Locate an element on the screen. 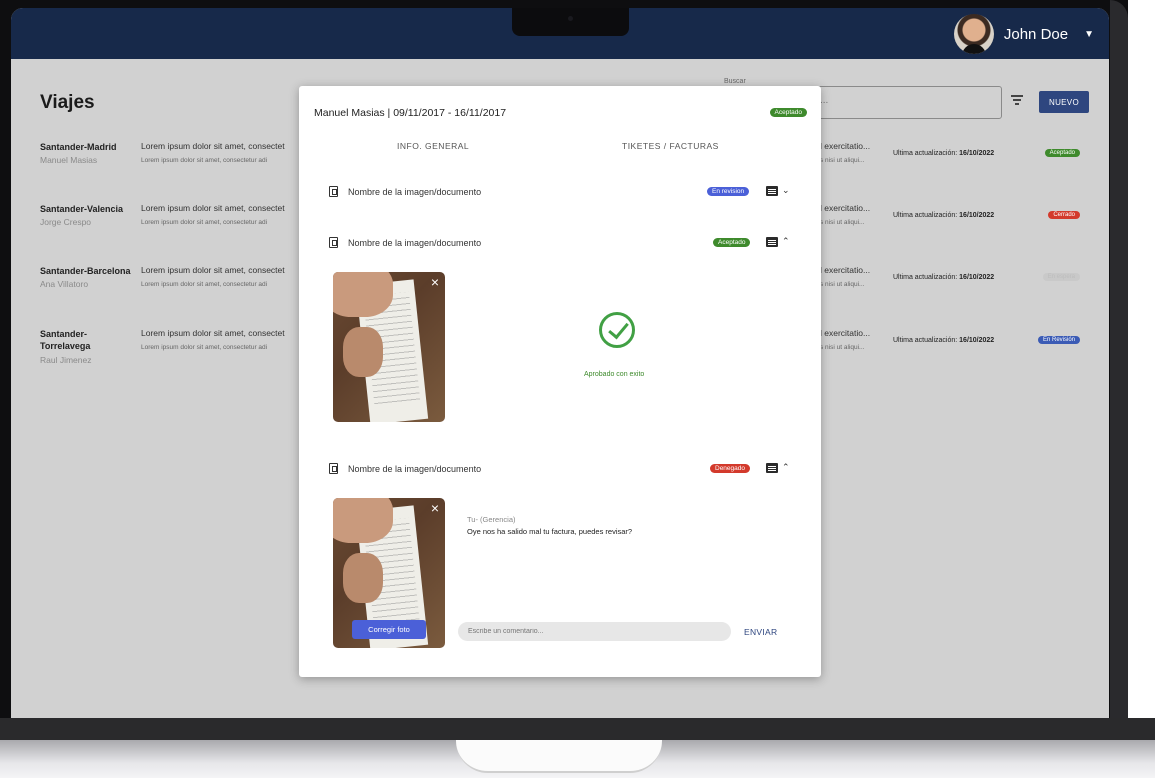 The image size is (1155, 778). search-label: Buscar is located at coordinates (735, 81).